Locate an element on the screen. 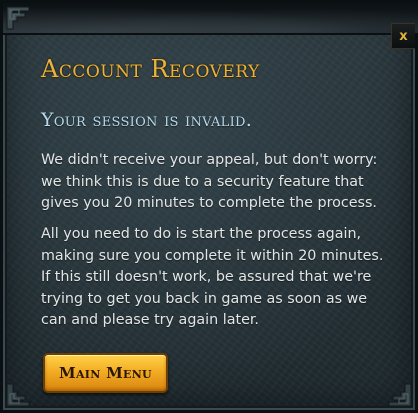 This screenshot has width=418, height=413. main-menu-label: Main Menu is located at coordinates (105, 373).